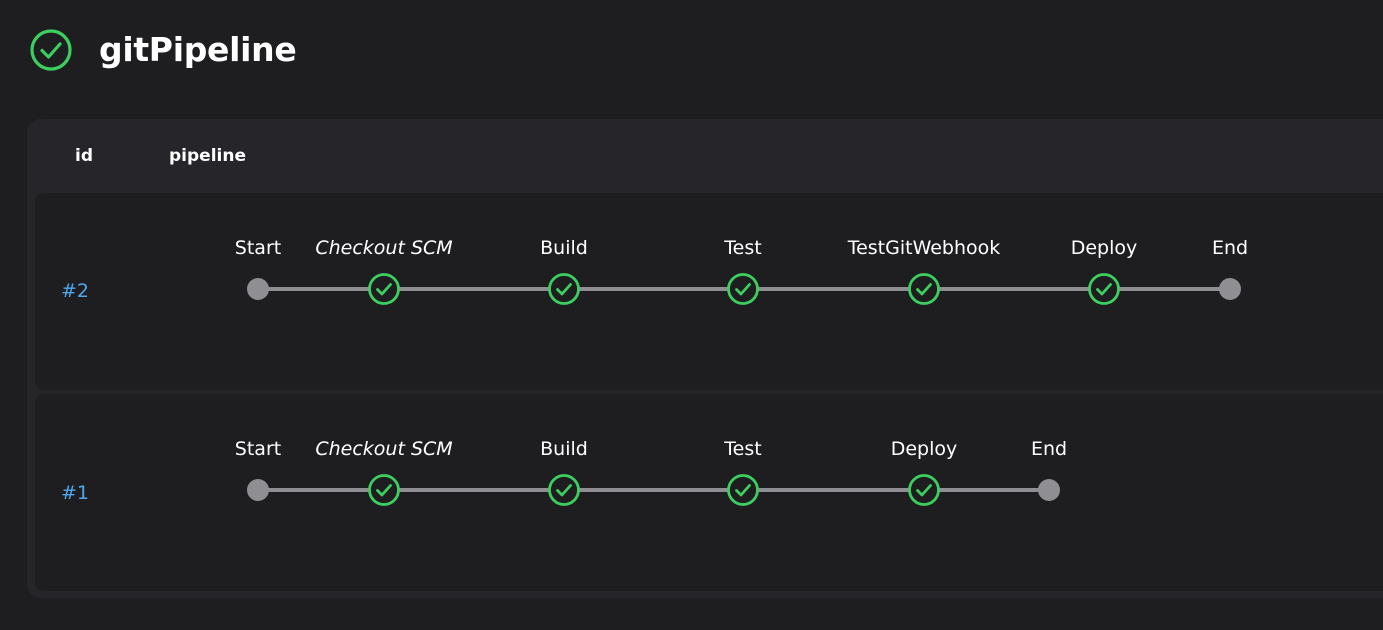 The height and width of the screenshot is (630, 1383). I want to click on column-header-pipeline: pipeline, so click(207, 156).